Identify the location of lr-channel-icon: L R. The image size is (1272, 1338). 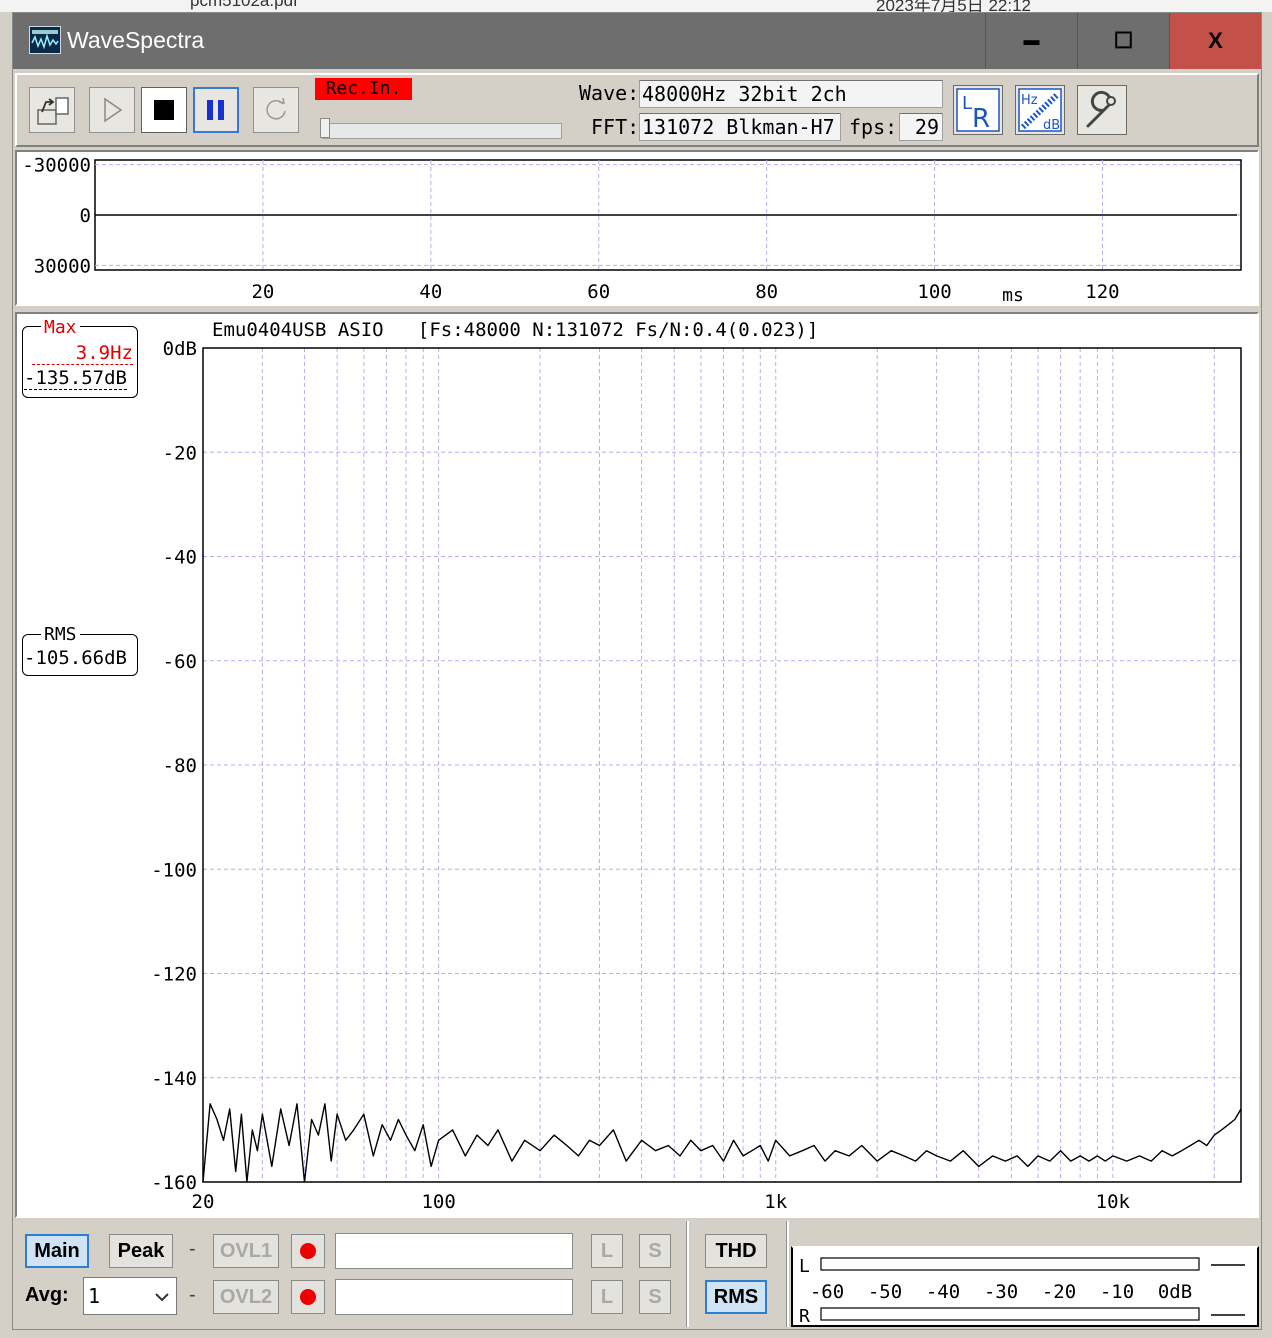
(978, 110).